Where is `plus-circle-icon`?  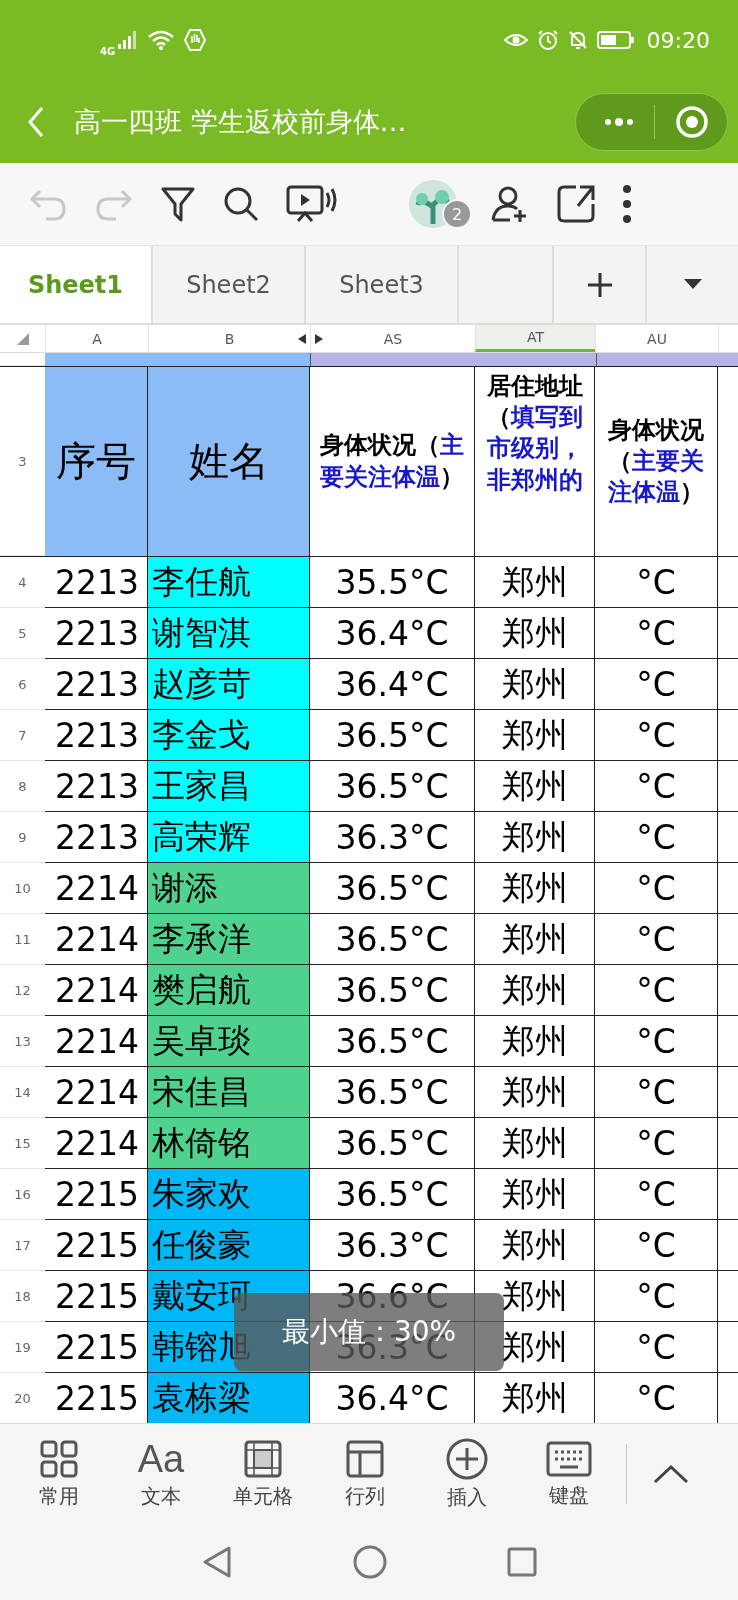 plus-circle-icon is located at coordinates (467, 1458).